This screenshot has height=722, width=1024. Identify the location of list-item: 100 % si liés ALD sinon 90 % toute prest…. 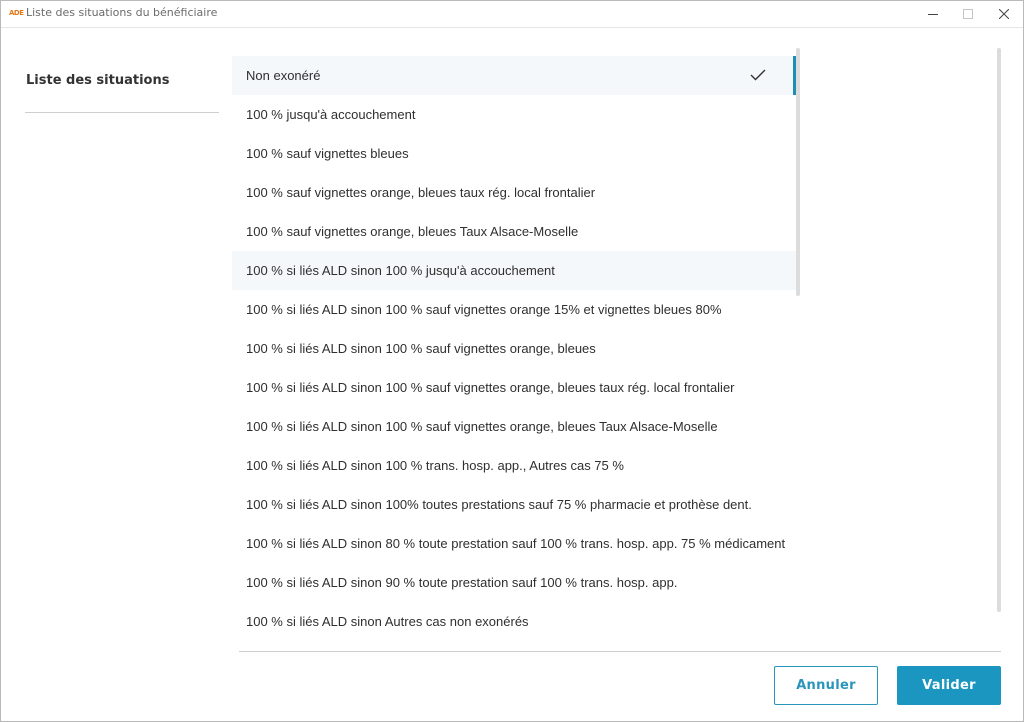
(515, 582).